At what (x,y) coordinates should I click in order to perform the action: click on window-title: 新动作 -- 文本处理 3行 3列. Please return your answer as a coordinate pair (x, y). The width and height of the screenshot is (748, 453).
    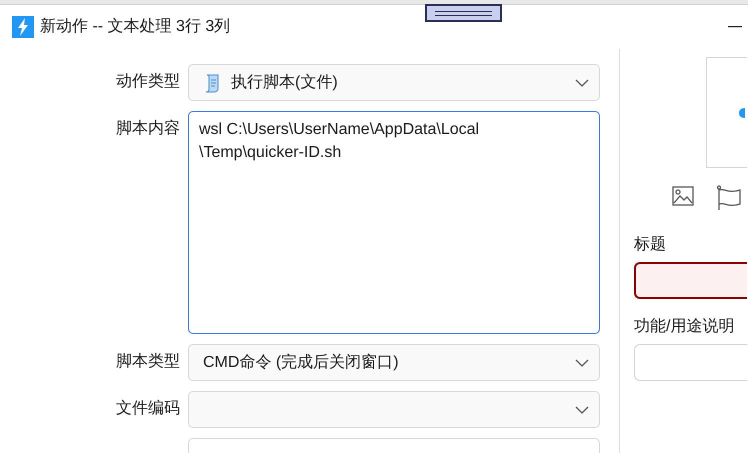
    Looking at the image, I should click on (135, 26).